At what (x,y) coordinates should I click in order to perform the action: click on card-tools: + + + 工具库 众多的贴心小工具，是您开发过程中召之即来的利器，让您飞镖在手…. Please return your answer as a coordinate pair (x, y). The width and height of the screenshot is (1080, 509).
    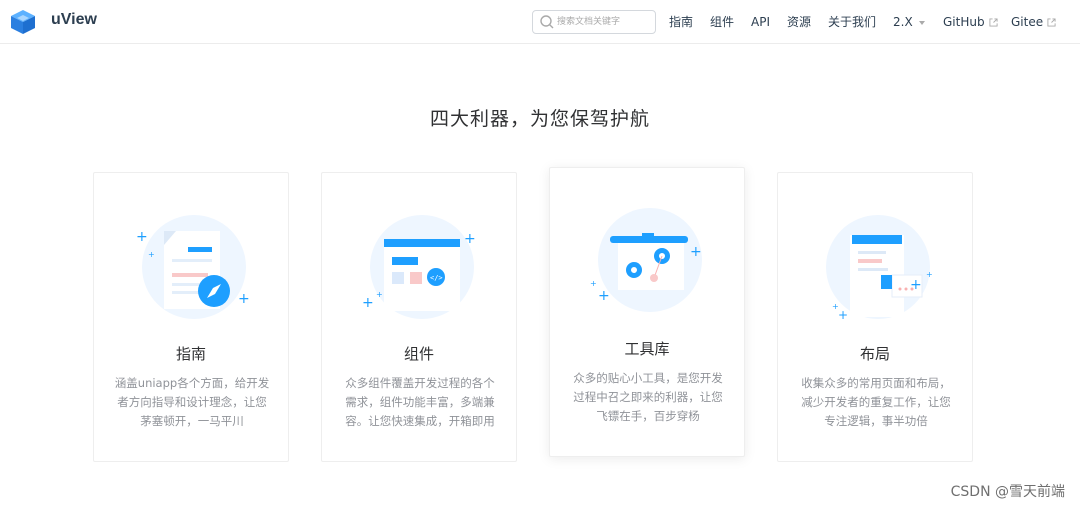
    Looking at the image, I should click on (647, 312).